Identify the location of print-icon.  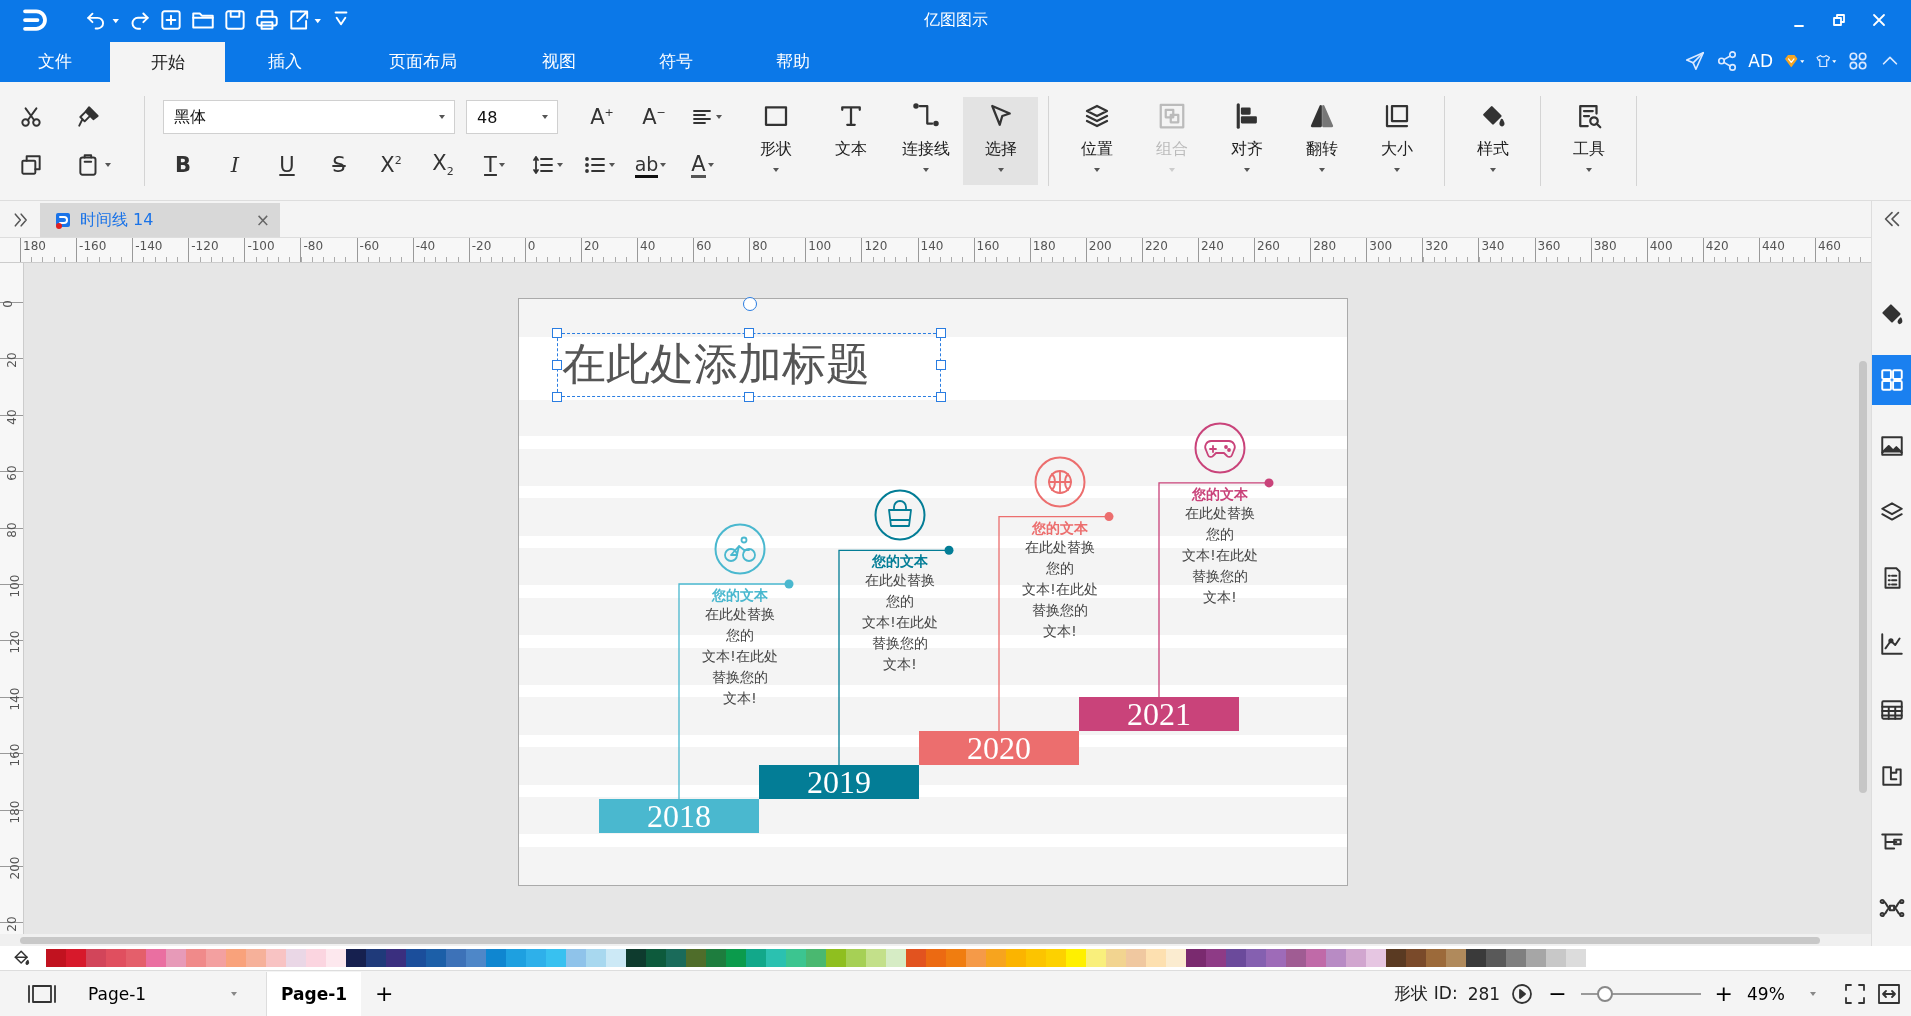
(267, 20).